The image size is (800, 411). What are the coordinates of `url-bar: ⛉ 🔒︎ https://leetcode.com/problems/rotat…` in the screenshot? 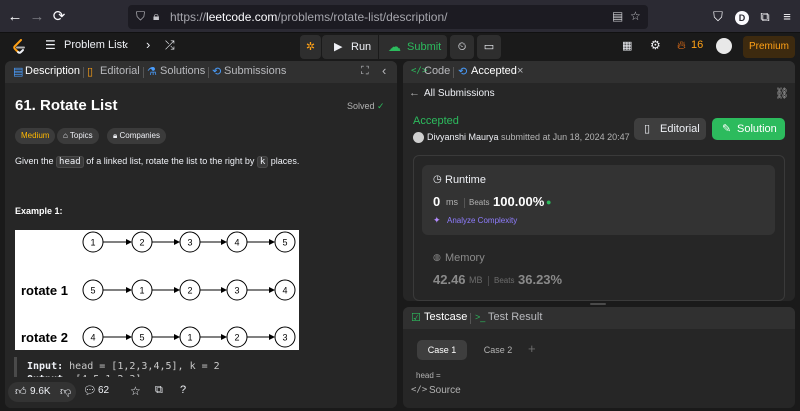 It's located at (388, 17).